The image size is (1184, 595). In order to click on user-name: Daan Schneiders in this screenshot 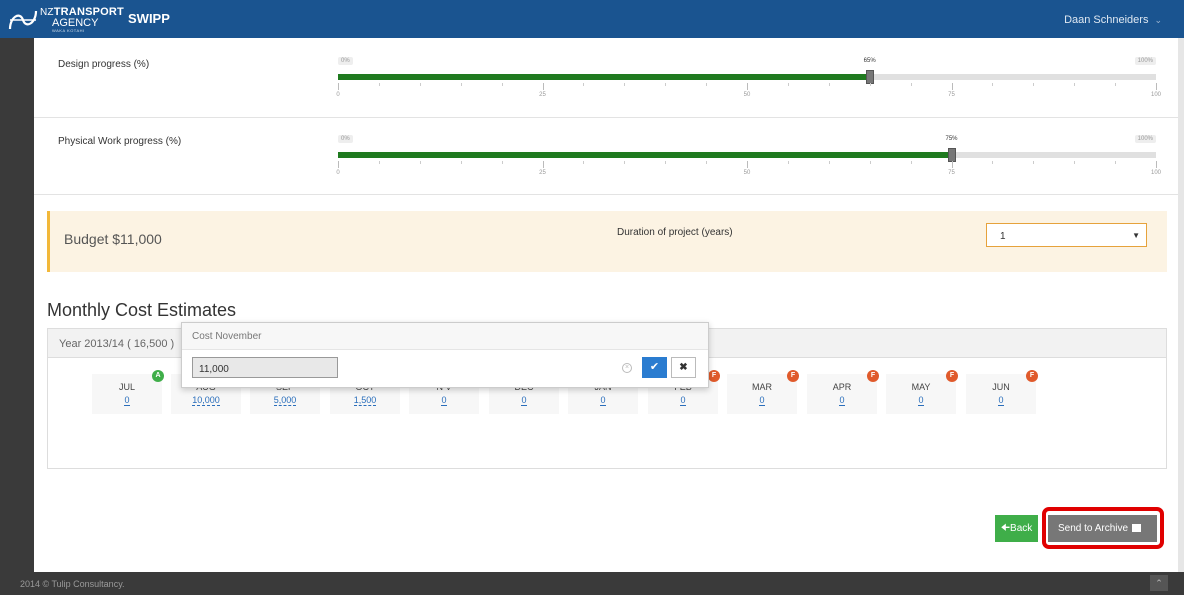, I will do `click(1106, 20)`.